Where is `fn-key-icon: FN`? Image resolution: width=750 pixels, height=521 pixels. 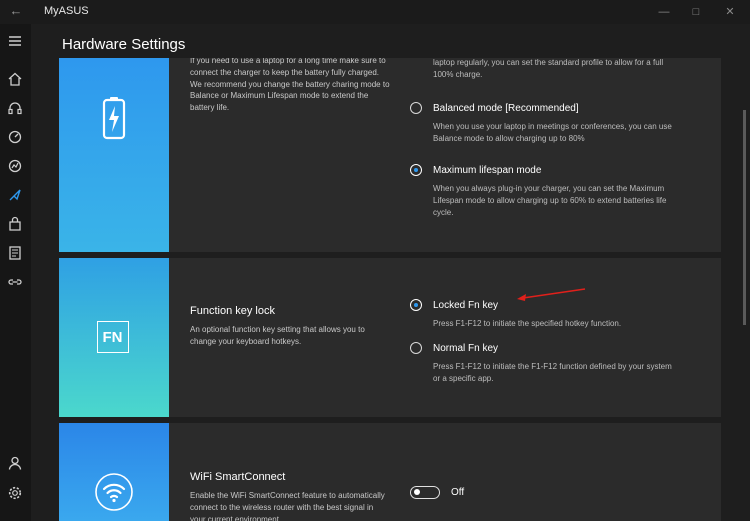 fn-key-icon: FN is located at coordinates (113, 337).